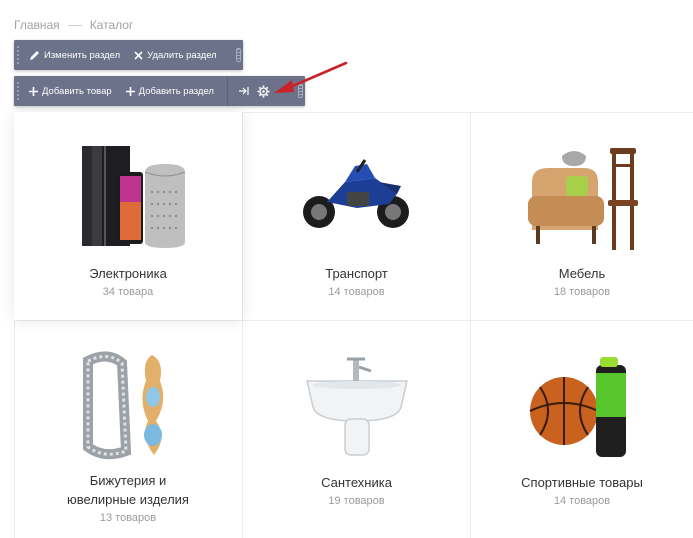  I want to click on edit-section-button: Изменить раздел, so click(74, 55).